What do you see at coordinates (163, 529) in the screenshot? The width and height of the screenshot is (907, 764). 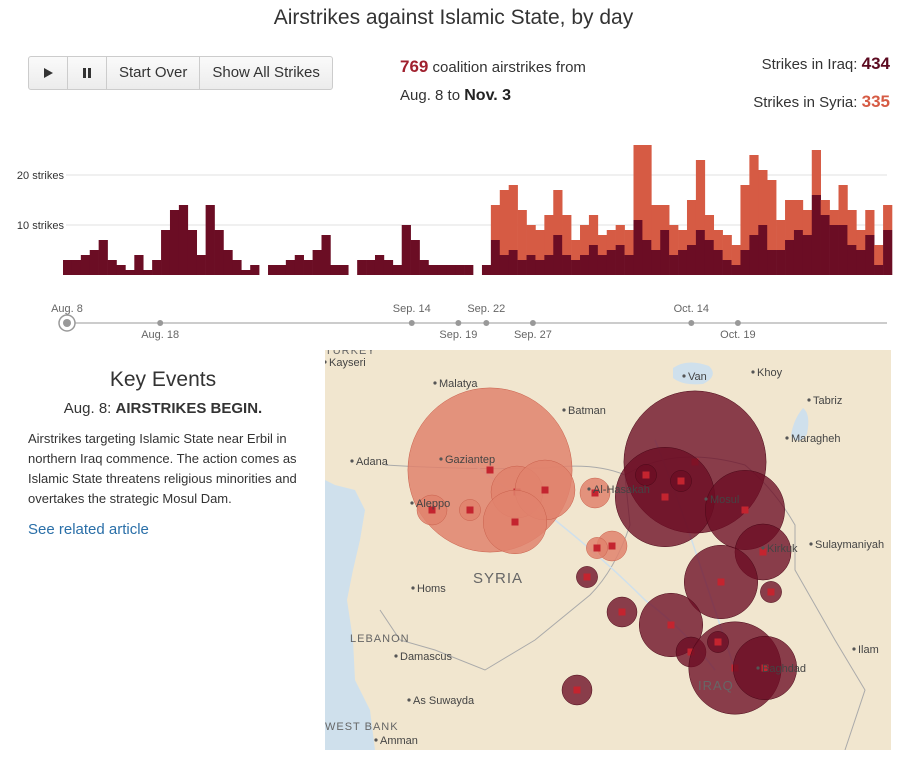 I see `related-article-link: See related article` at bounding box center [163, 529].